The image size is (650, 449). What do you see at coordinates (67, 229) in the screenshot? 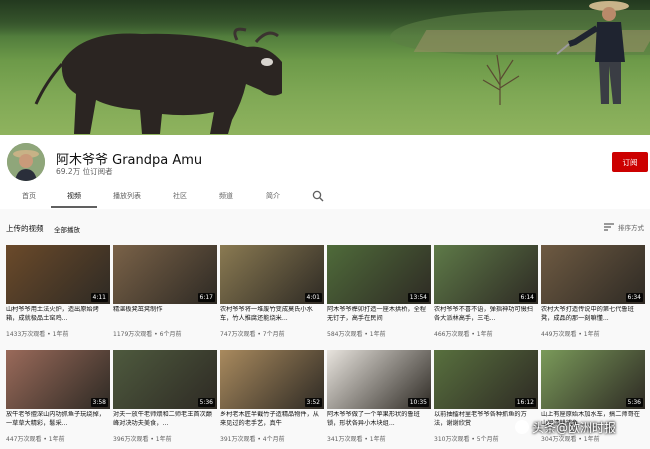
I see `play-all-button: 全部播放` at bounding box center [67, 229].